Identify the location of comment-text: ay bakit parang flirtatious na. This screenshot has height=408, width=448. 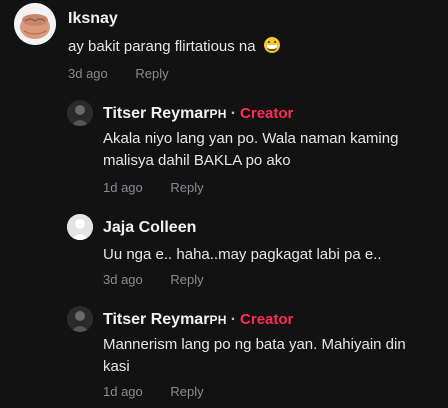
(248, 47).